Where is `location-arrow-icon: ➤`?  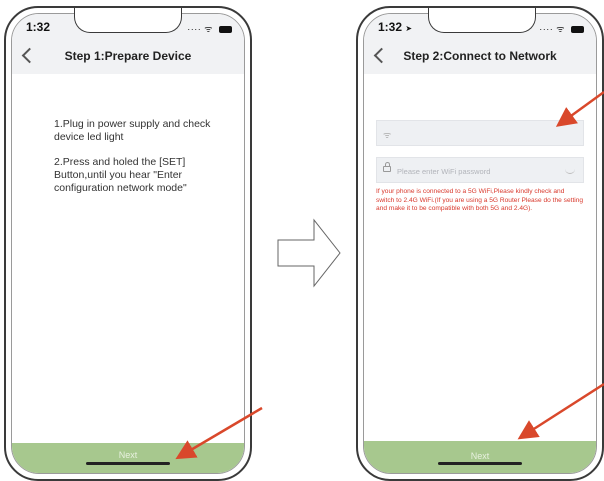
location-arrow-icon: ➤ is located at coordinates (409, 28).